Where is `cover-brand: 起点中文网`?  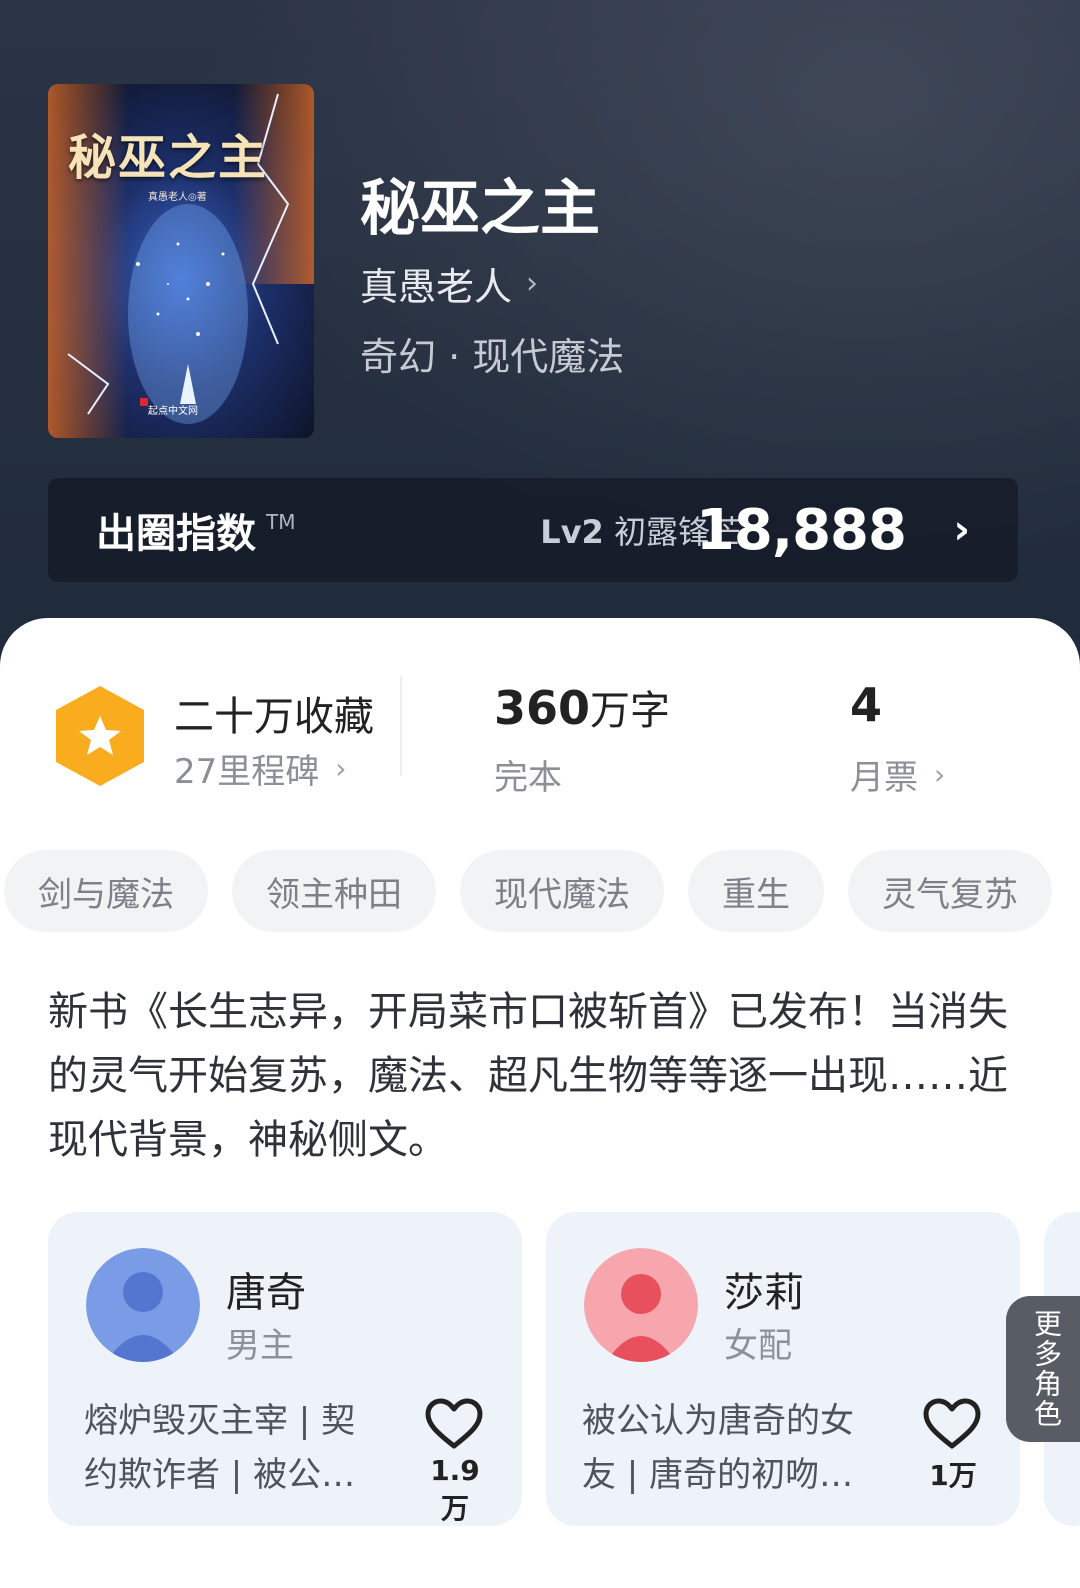
cover-brand: 起点中文网 is located at coordinates (173, 411).